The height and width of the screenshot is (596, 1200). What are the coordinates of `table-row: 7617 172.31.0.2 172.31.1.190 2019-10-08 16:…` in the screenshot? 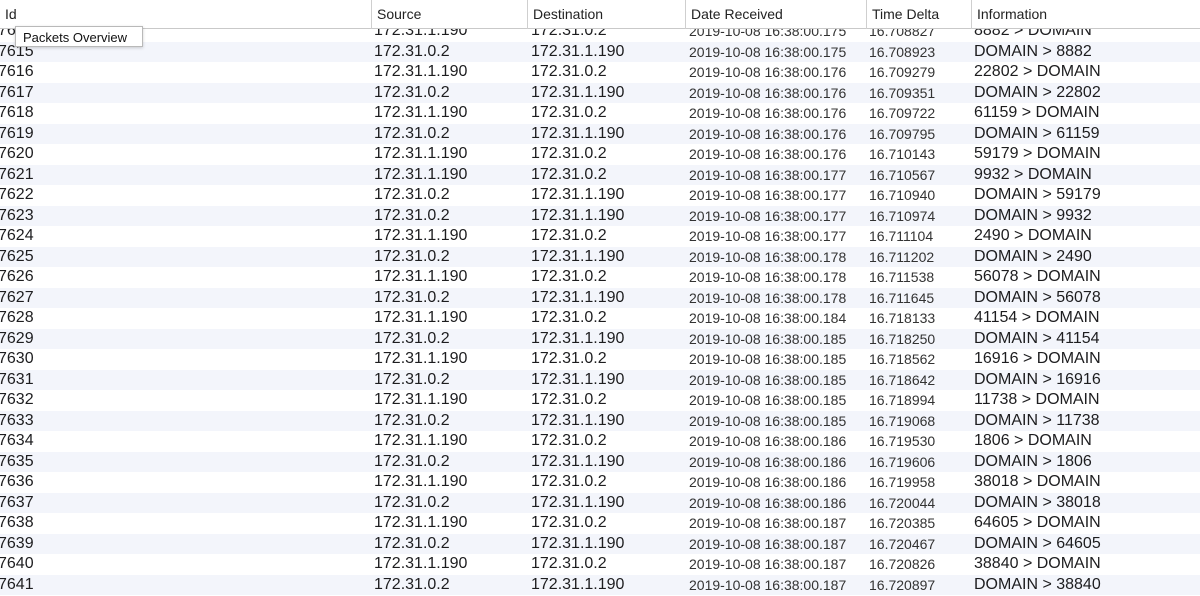 It's located at (600, 92).